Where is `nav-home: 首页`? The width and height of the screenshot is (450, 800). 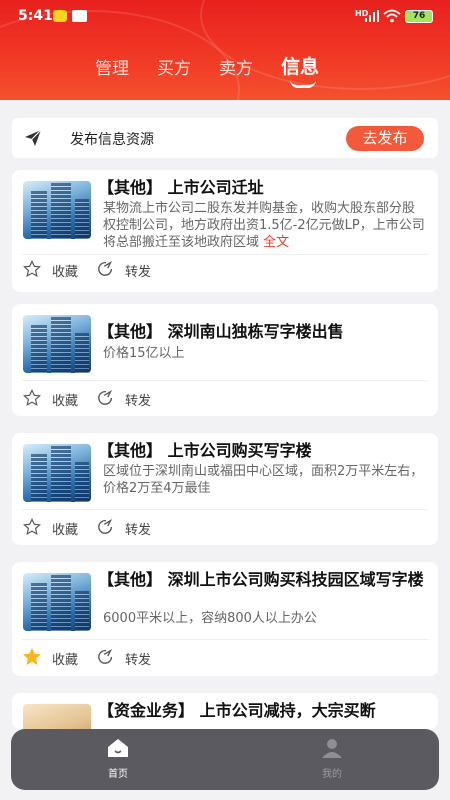 nav-home: 首页 is located at coordinates (118, 758).